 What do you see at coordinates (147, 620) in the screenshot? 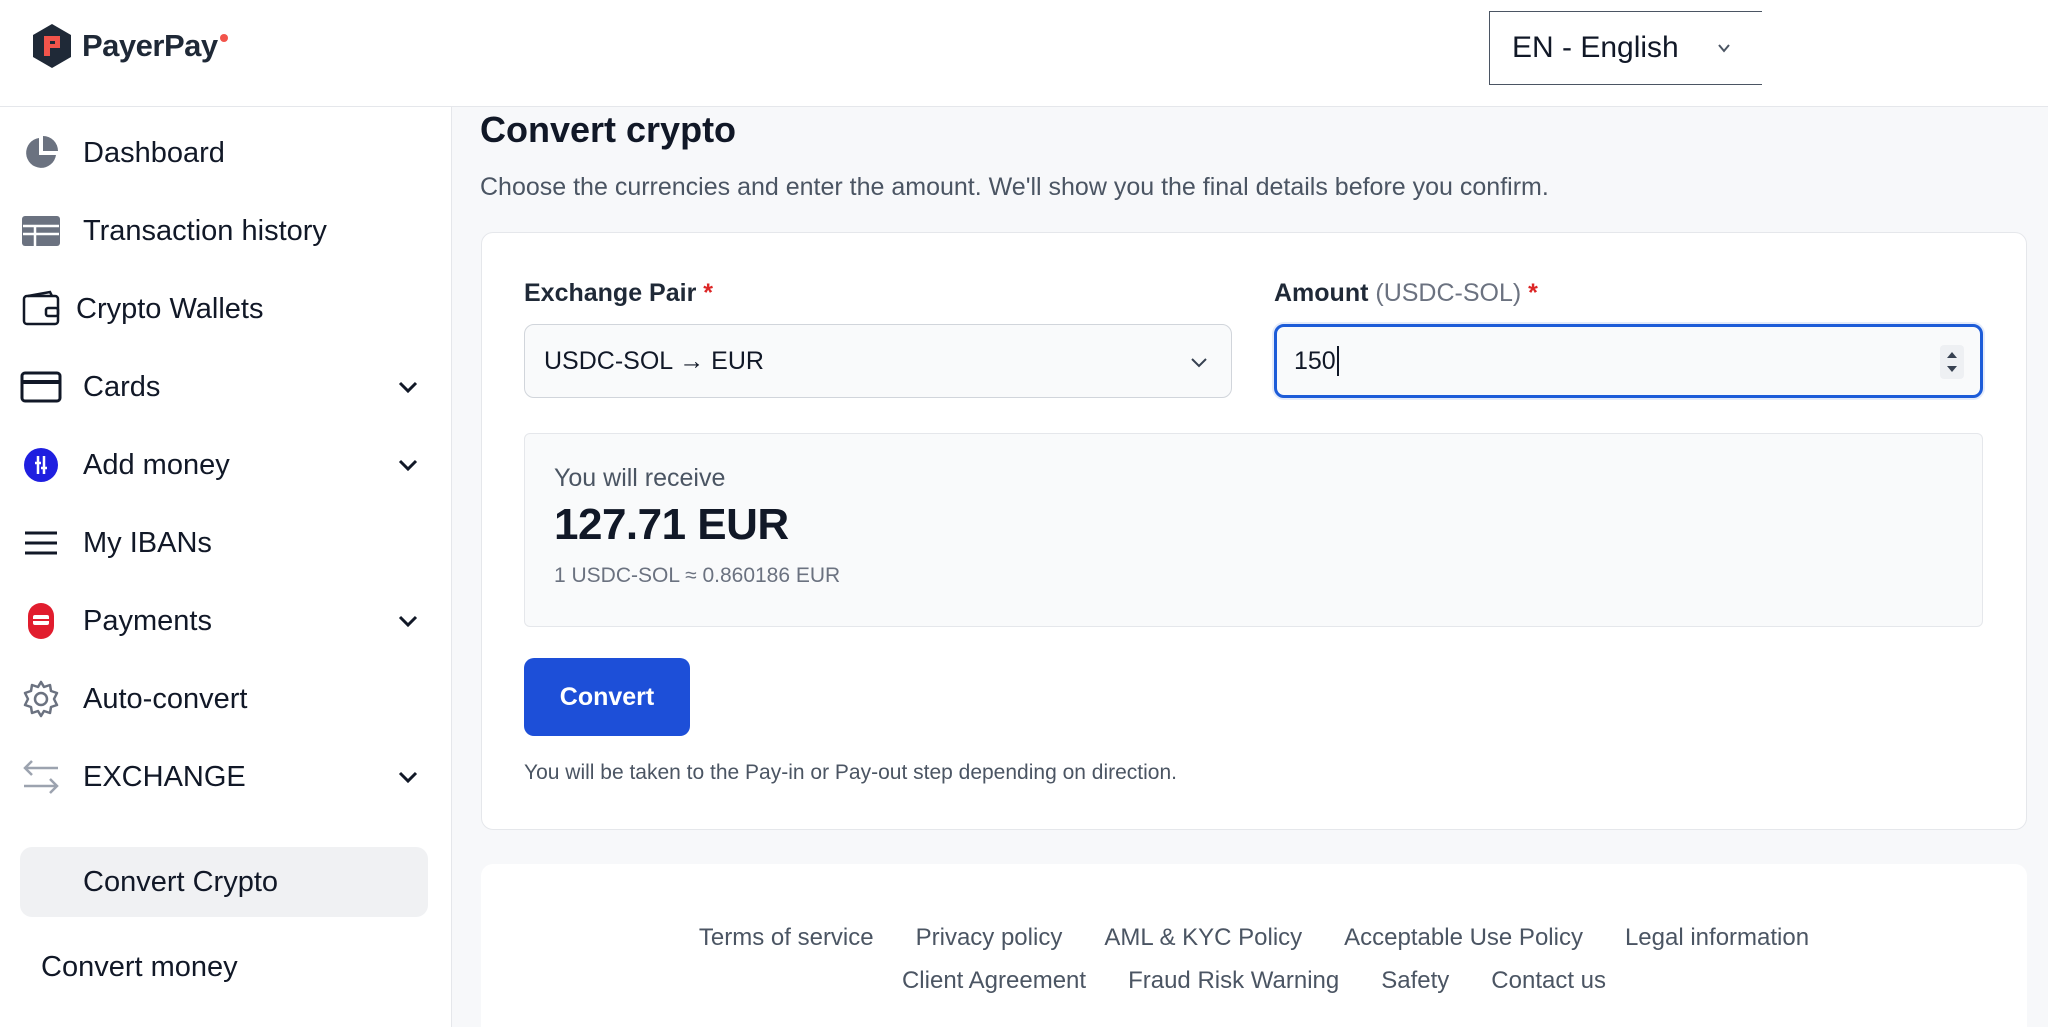
I see `sidebar-item-label: Payments` at bounding box center [147, 620].